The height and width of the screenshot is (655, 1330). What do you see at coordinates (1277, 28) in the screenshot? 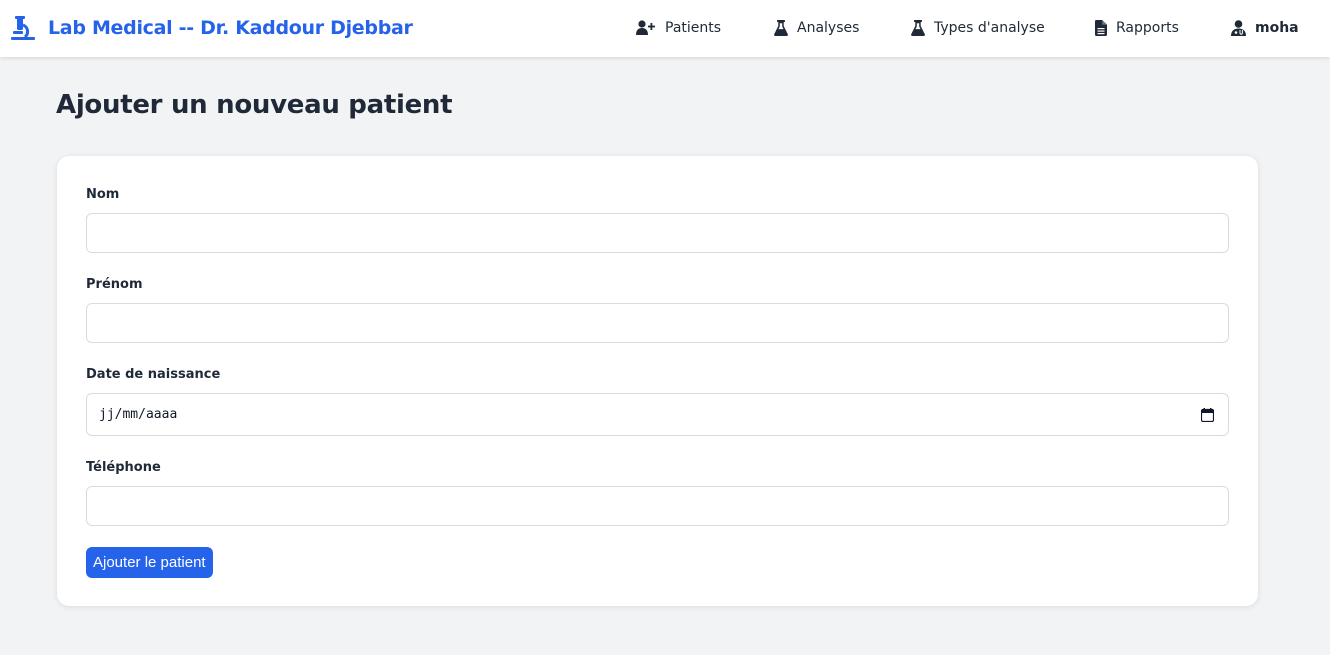
I see `nav-item-label: moha` at bounding box center [1277, 28].